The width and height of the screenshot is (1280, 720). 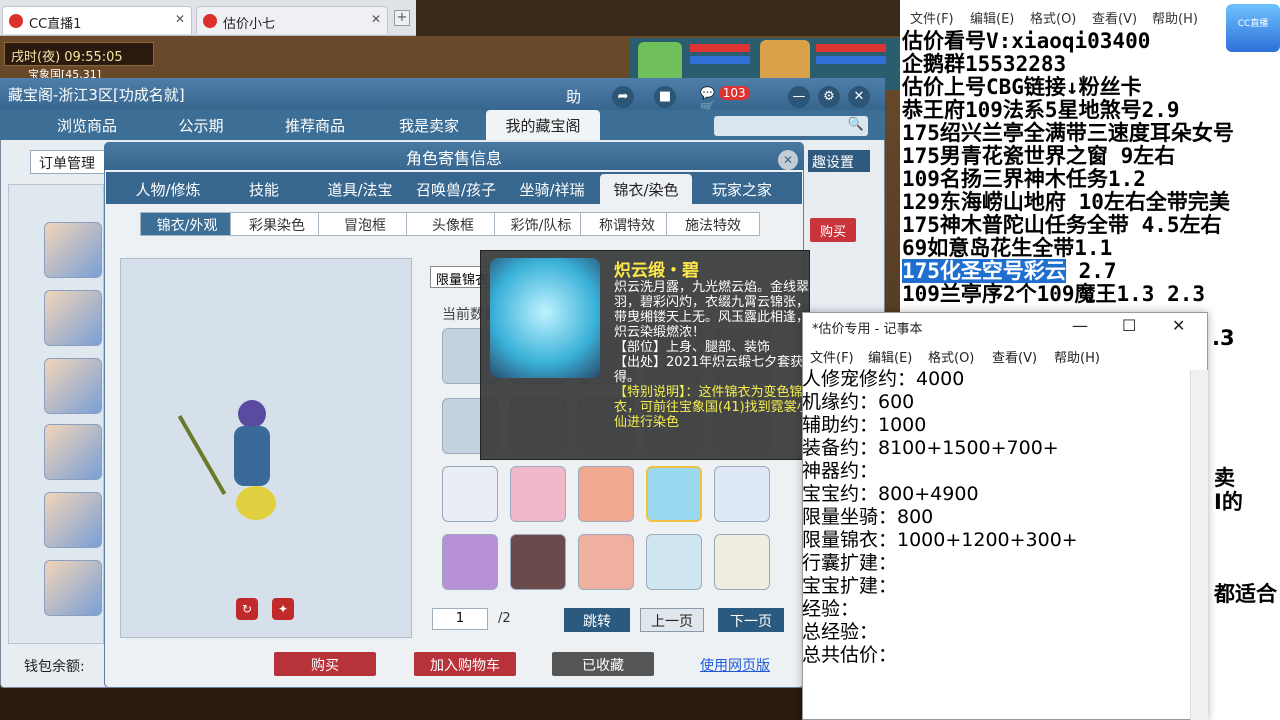 What do you see at coordinates (456, 189) in the screenshot?
I see `tab-pets: 召唤兽/孩子` at bounding box center [456, 189].